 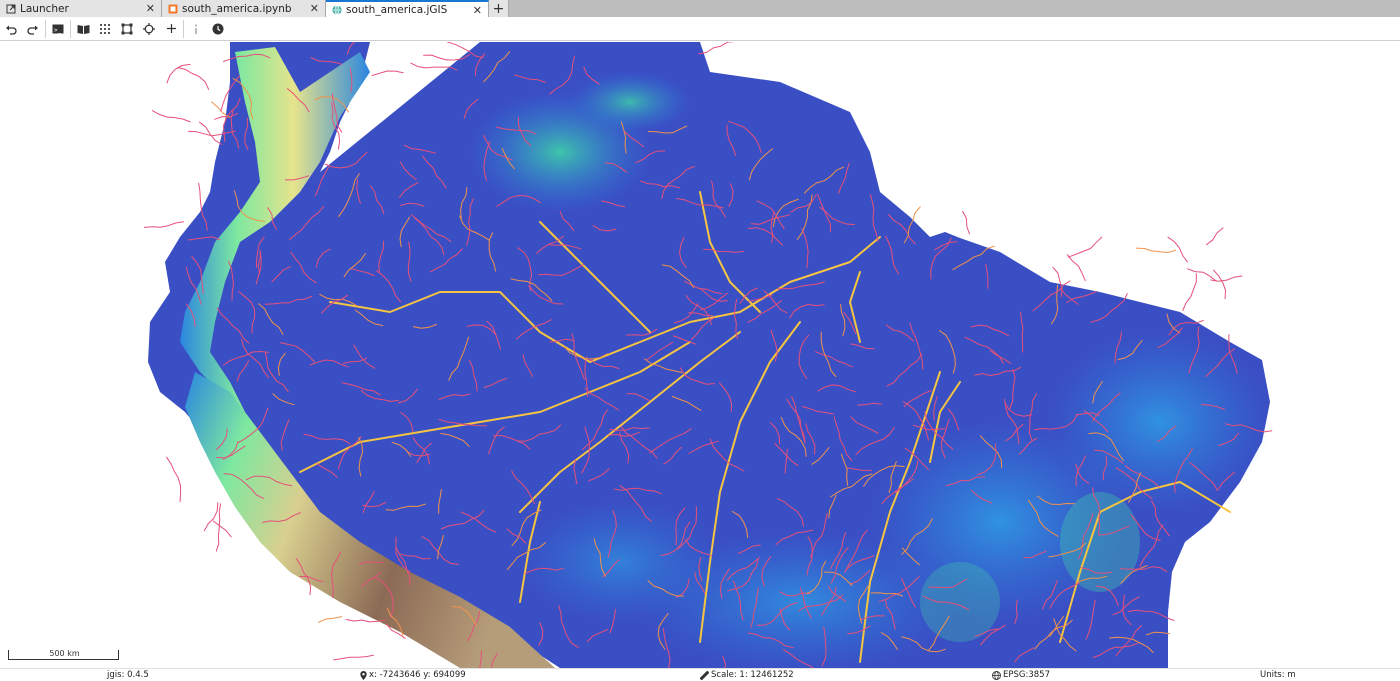 I want to click on add-tab-button: +, so click(x=499, y=8).